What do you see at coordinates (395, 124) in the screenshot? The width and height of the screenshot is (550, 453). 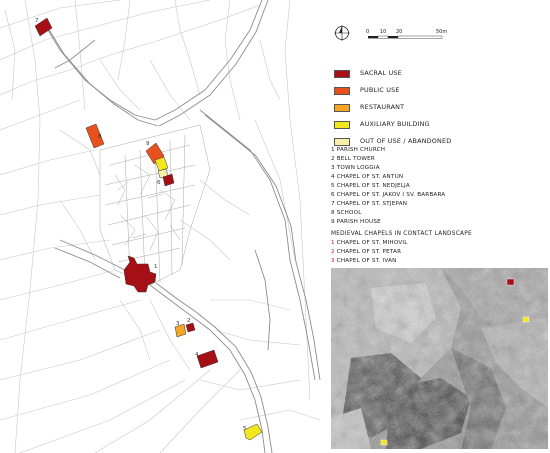 I see `legend-label-auxiliary: AUXILIARY BUILDING` at bounding box center [395, 124].